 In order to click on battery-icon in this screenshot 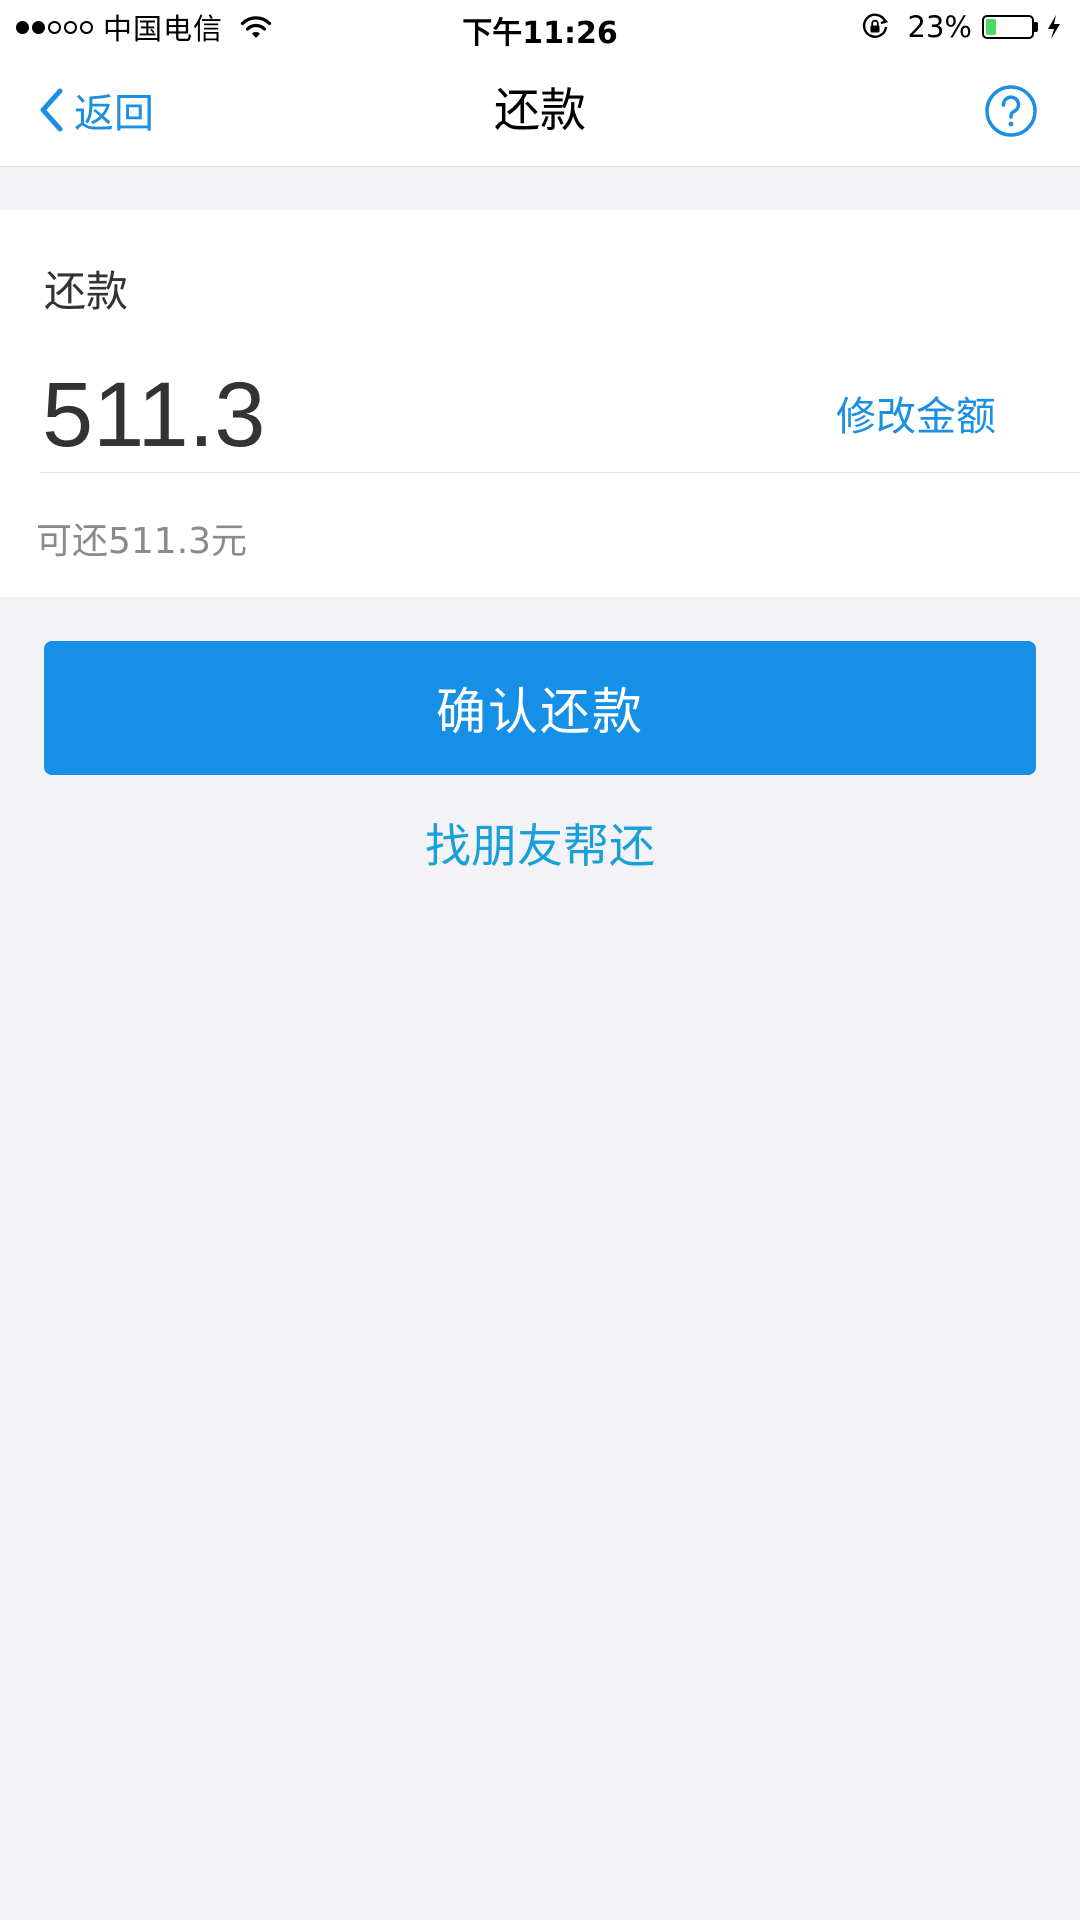, I will do `click(1008, 27)`.